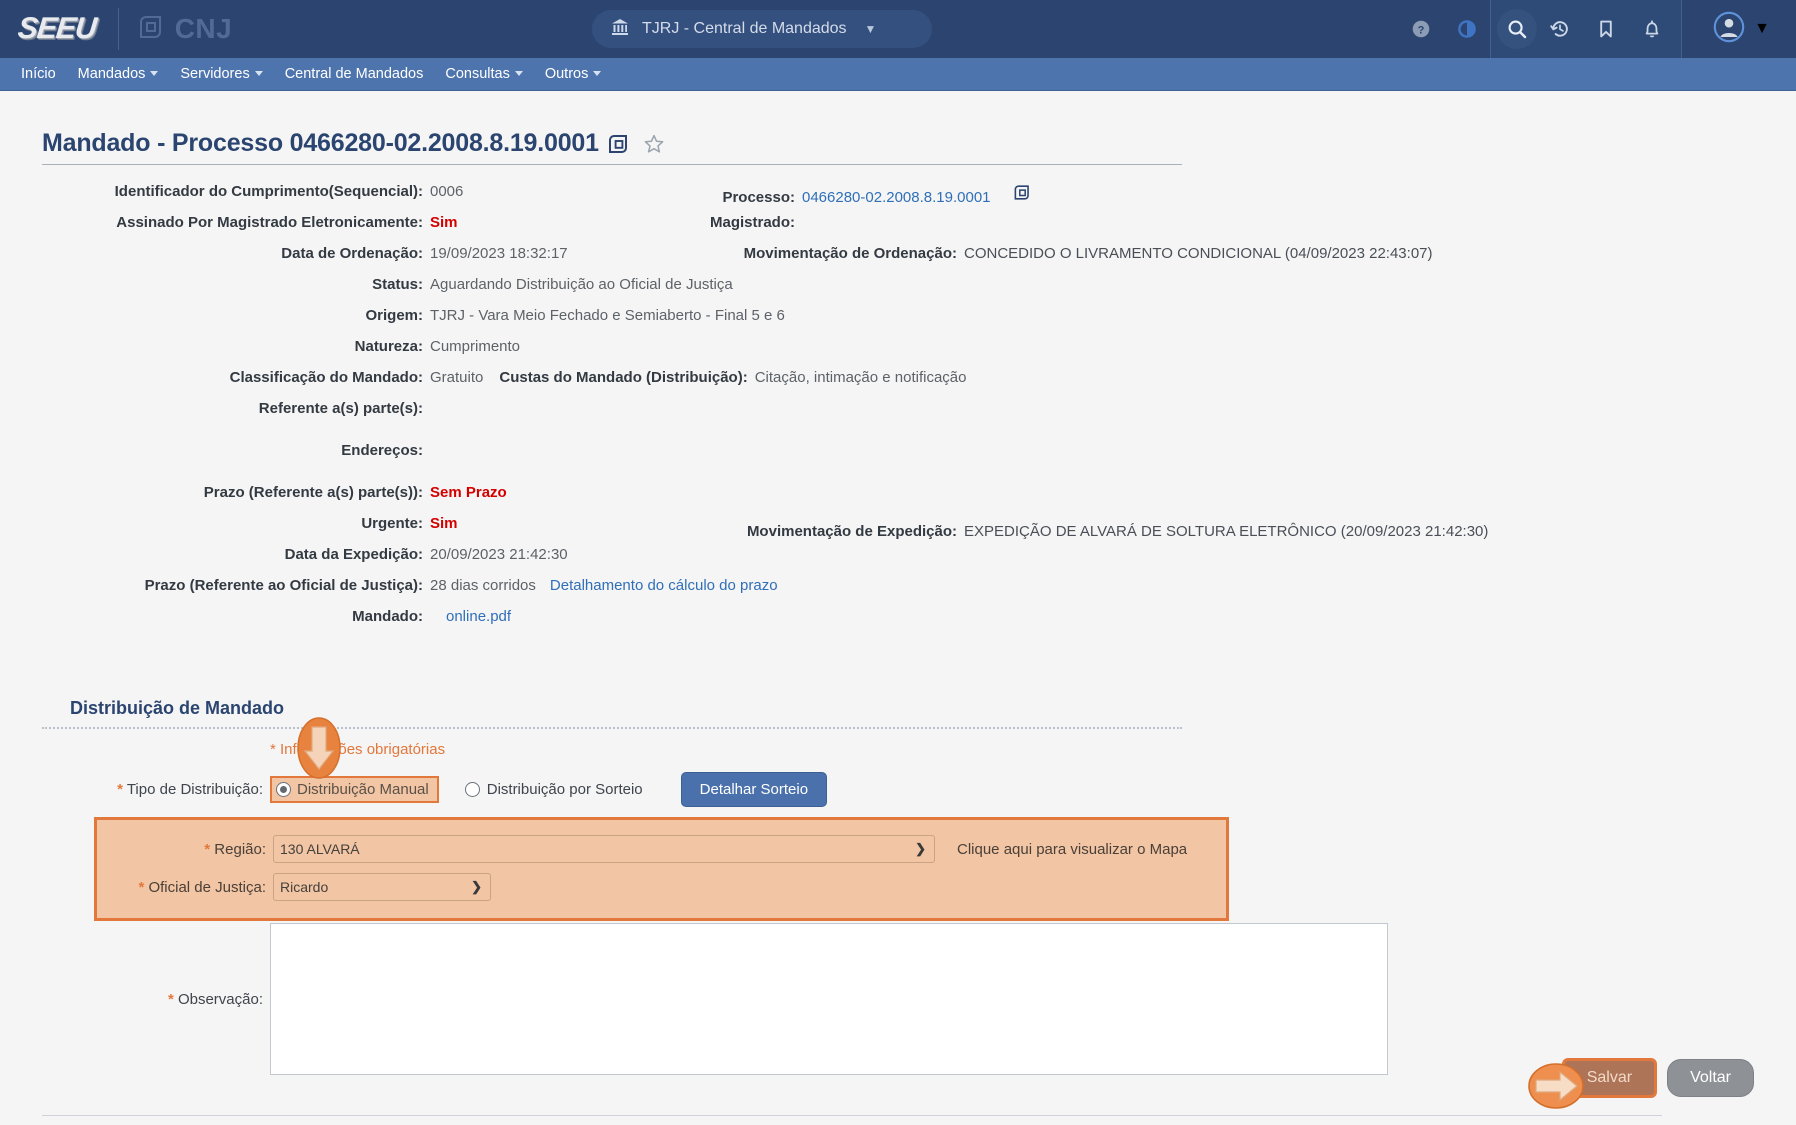  I want to click on detail-label: Natureza:, so click(388, 346).